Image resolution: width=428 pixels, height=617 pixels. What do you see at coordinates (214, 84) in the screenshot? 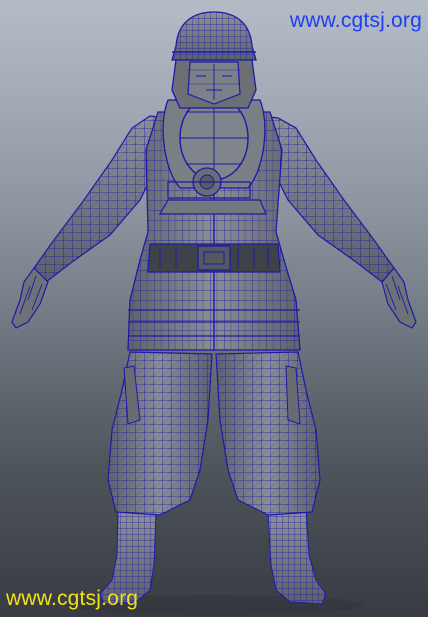
I see `hood-and-face` at bounding box center [214, 84].